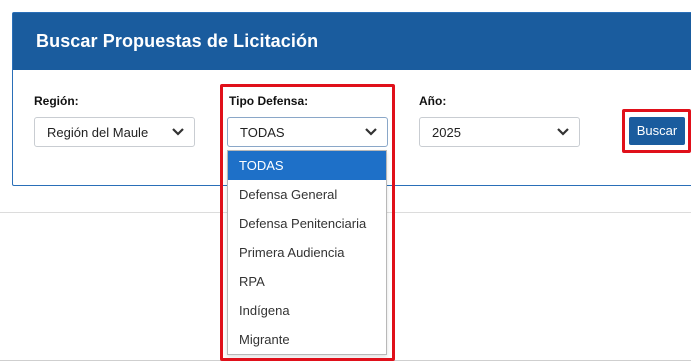 The image size is (691, 363). What do you see at coordinates (269, 101) in the screenshot?
I see `tipo-defensa-label: Tipo Defensa:` at bounding box center [269, 101].